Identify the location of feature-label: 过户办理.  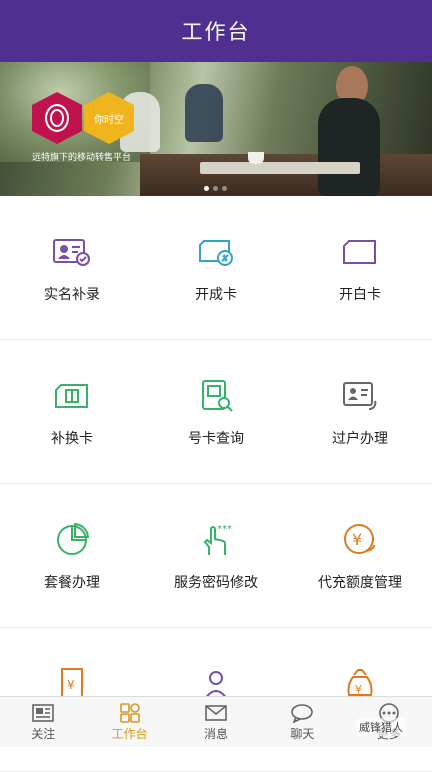
(360, 439).